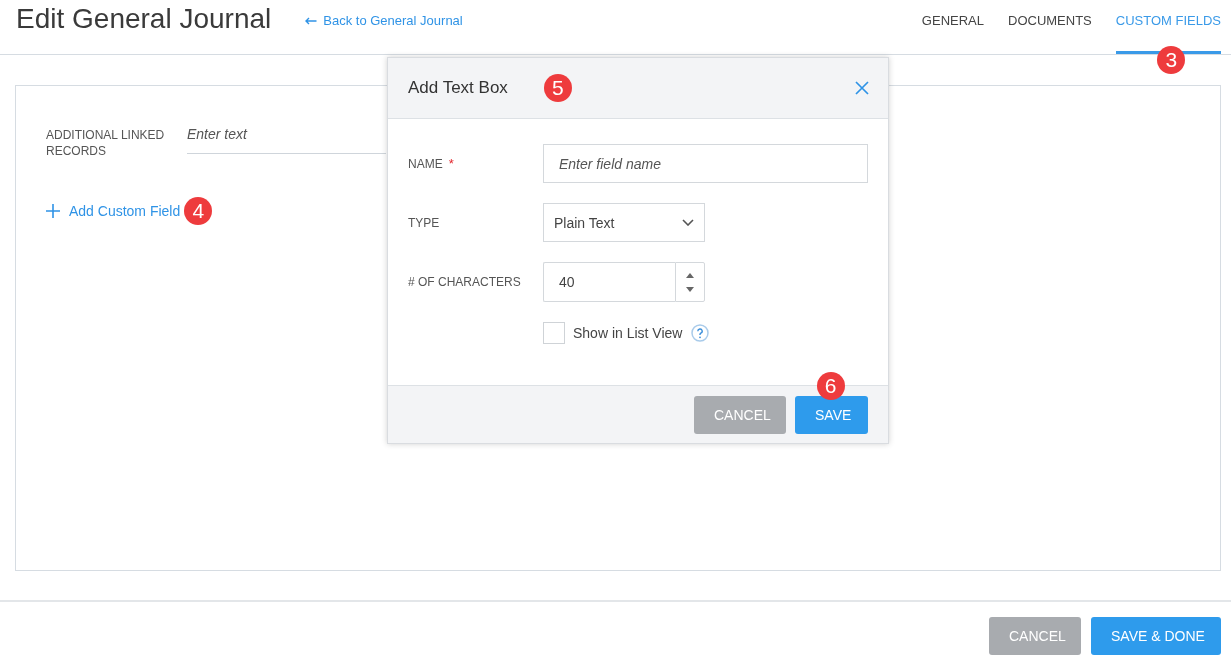 This screenshot has width=1231, height=664. I want to click on down-triangle-icon, so click(690, 289).